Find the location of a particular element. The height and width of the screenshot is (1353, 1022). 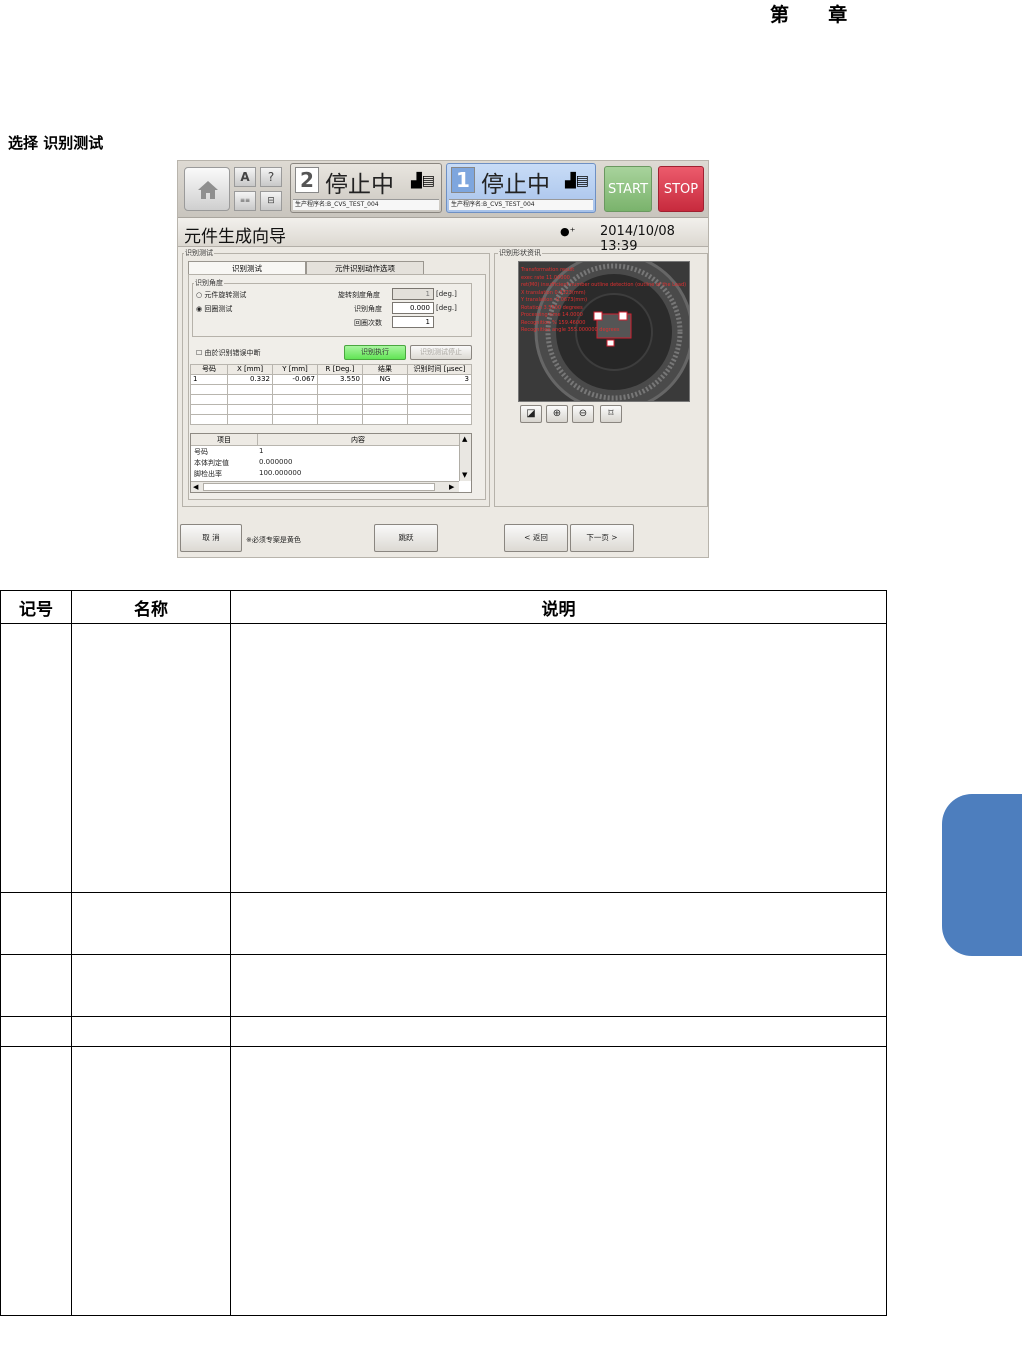

line-2-state: 停止中 is located at coordinates (359, 185).